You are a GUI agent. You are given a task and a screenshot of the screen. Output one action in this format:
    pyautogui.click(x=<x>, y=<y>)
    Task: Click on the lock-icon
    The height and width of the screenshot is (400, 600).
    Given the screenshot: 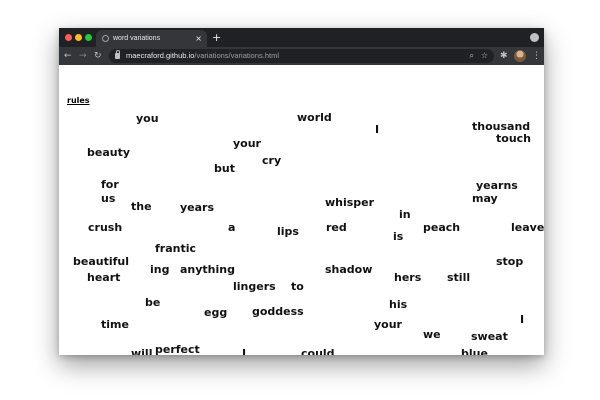 What is the action you would take?
    pyautogui.click(x=117, y=54)
    